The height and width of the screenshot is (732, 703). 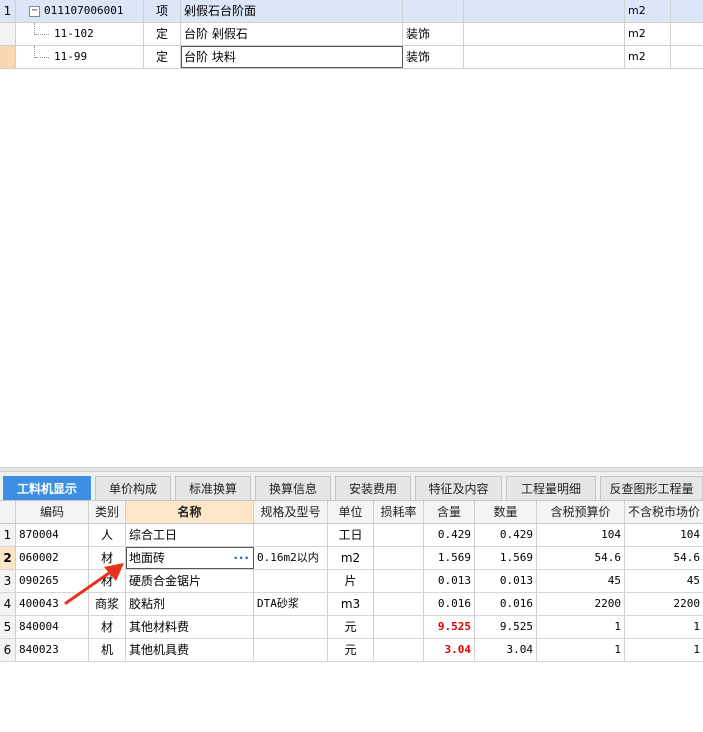 I want to click on table-row-item-1: 1 − 011107006001 项 剁假石台阶面 m2, so click(x=351, y=11).